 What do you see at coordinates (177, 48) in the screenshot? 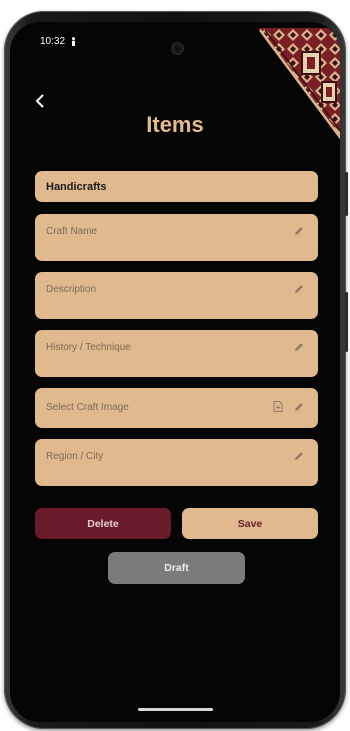
I see `front-camera` at bounding box center [177, 48].